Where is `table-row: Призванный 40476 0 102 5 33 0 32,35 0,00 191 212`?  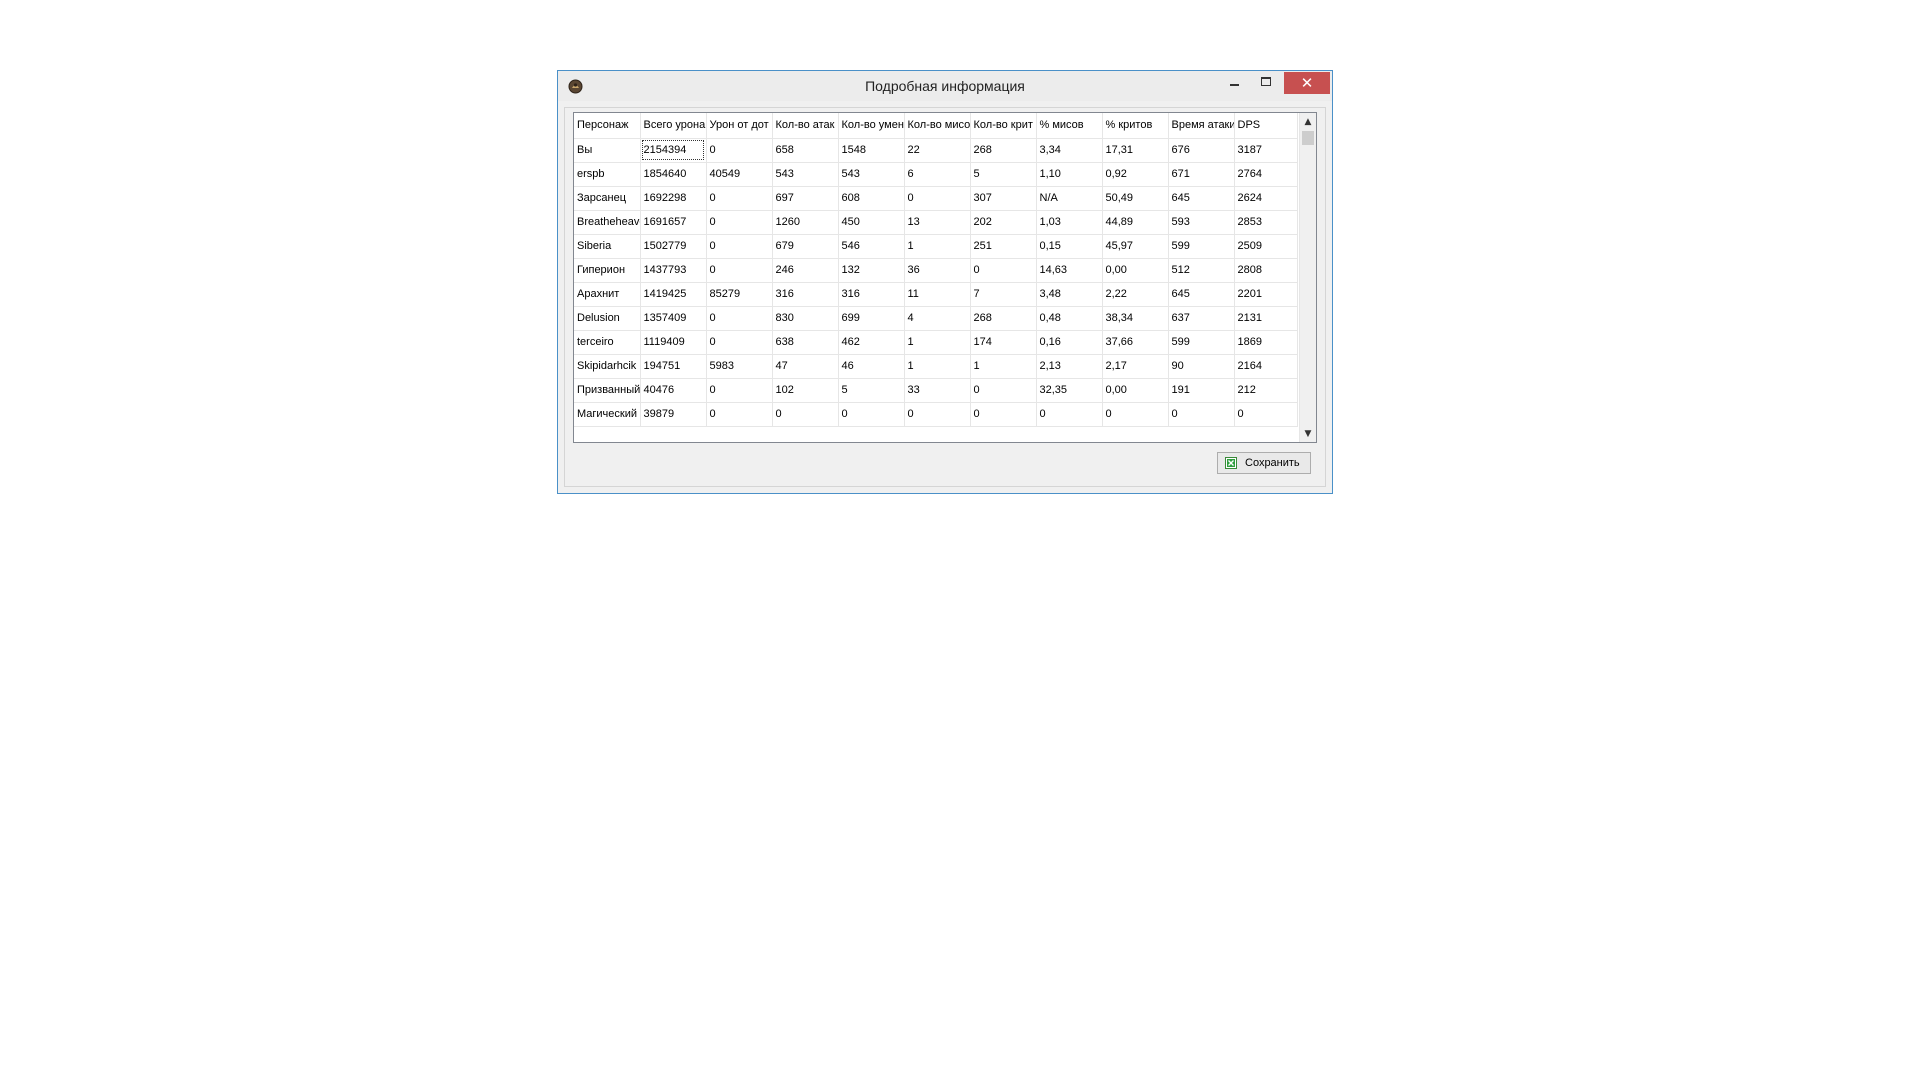 table-row: Призванный 40476 0 102 5 33 0 32,35 0,00 191 212 is located at coordinates (936, 390).